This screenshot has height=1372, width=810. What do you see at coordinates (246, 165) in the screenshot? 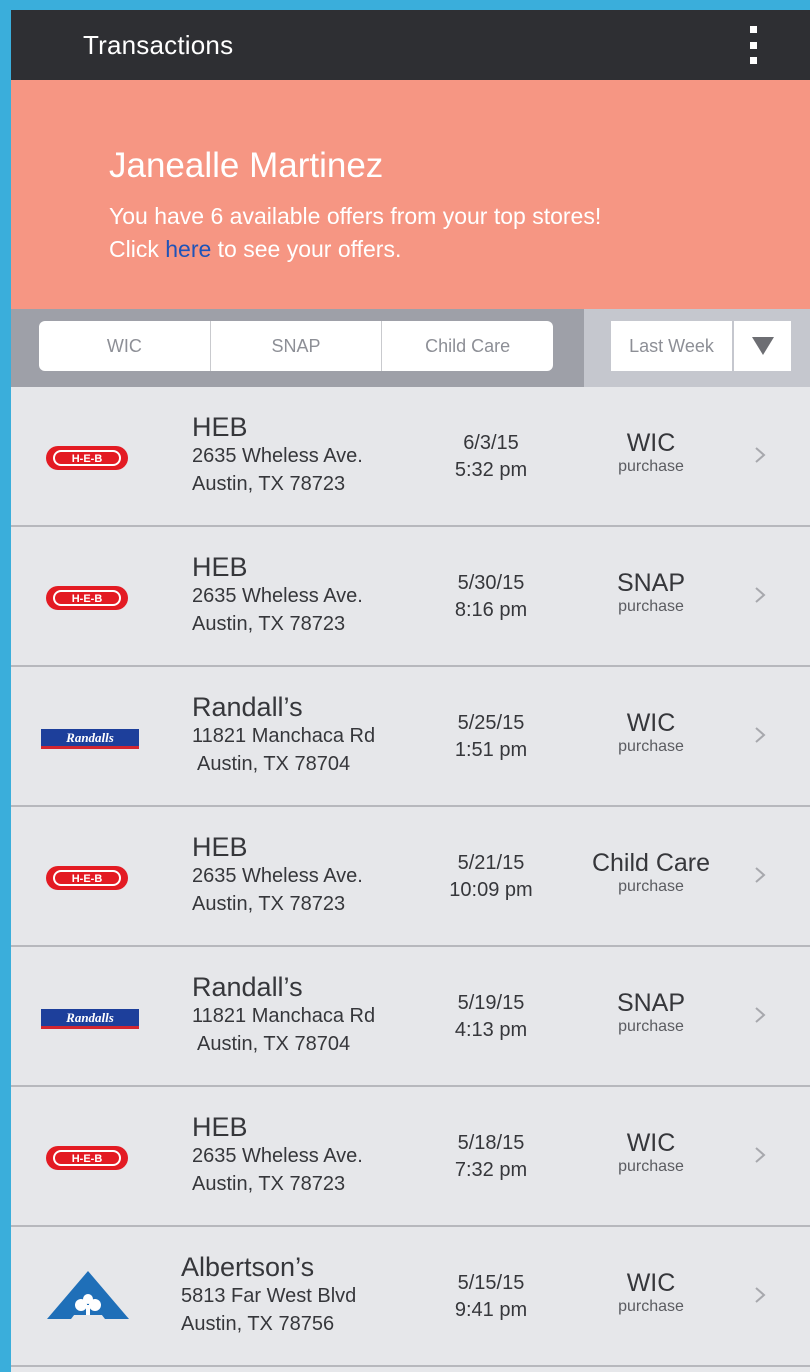
I see `user-name: Janealle Martinez` at bounding box center [246, 165].